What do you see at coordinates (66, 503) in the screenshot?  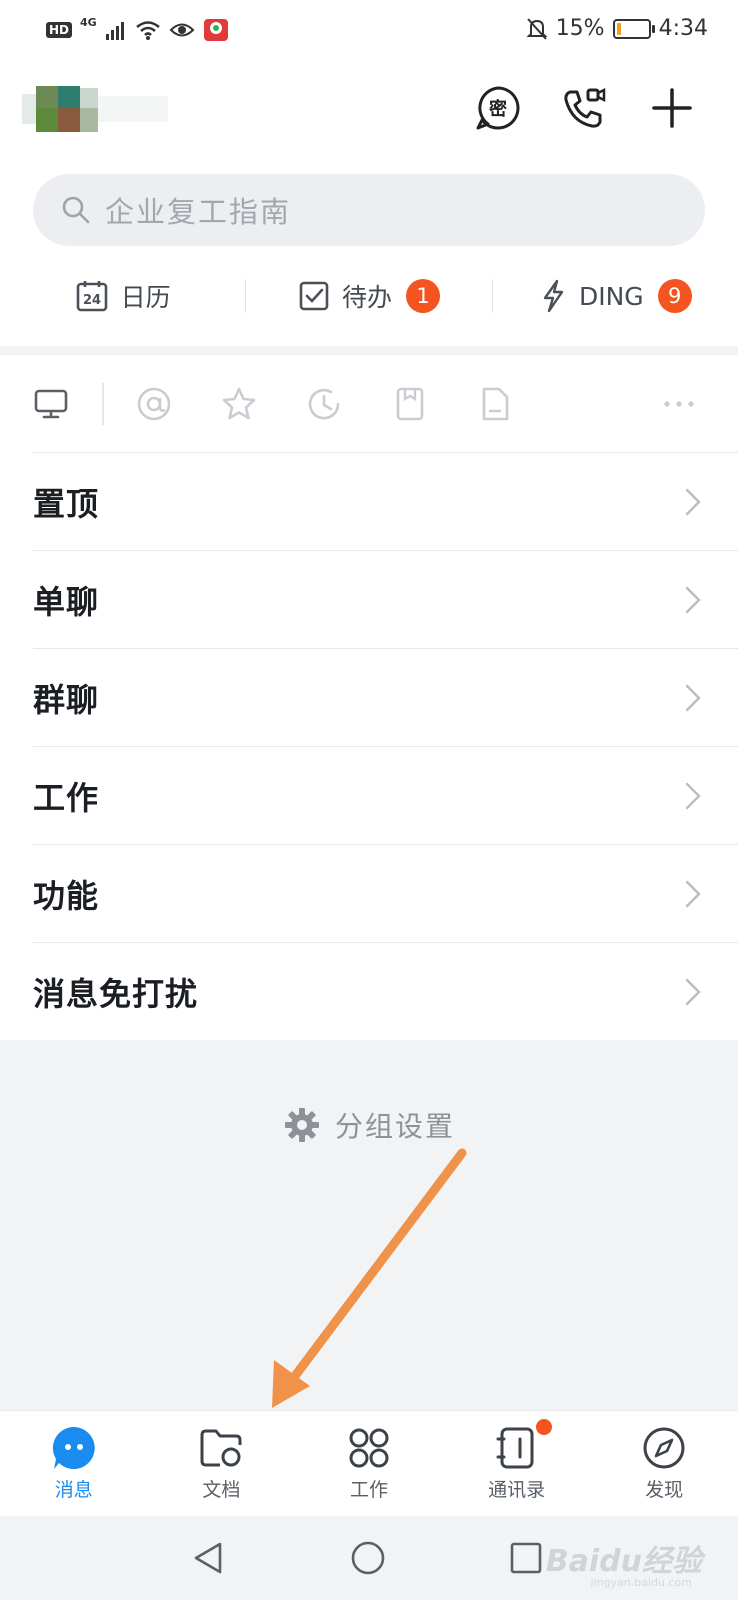 I see `list-item-label: 置顶` at bounding box center [66, 503].